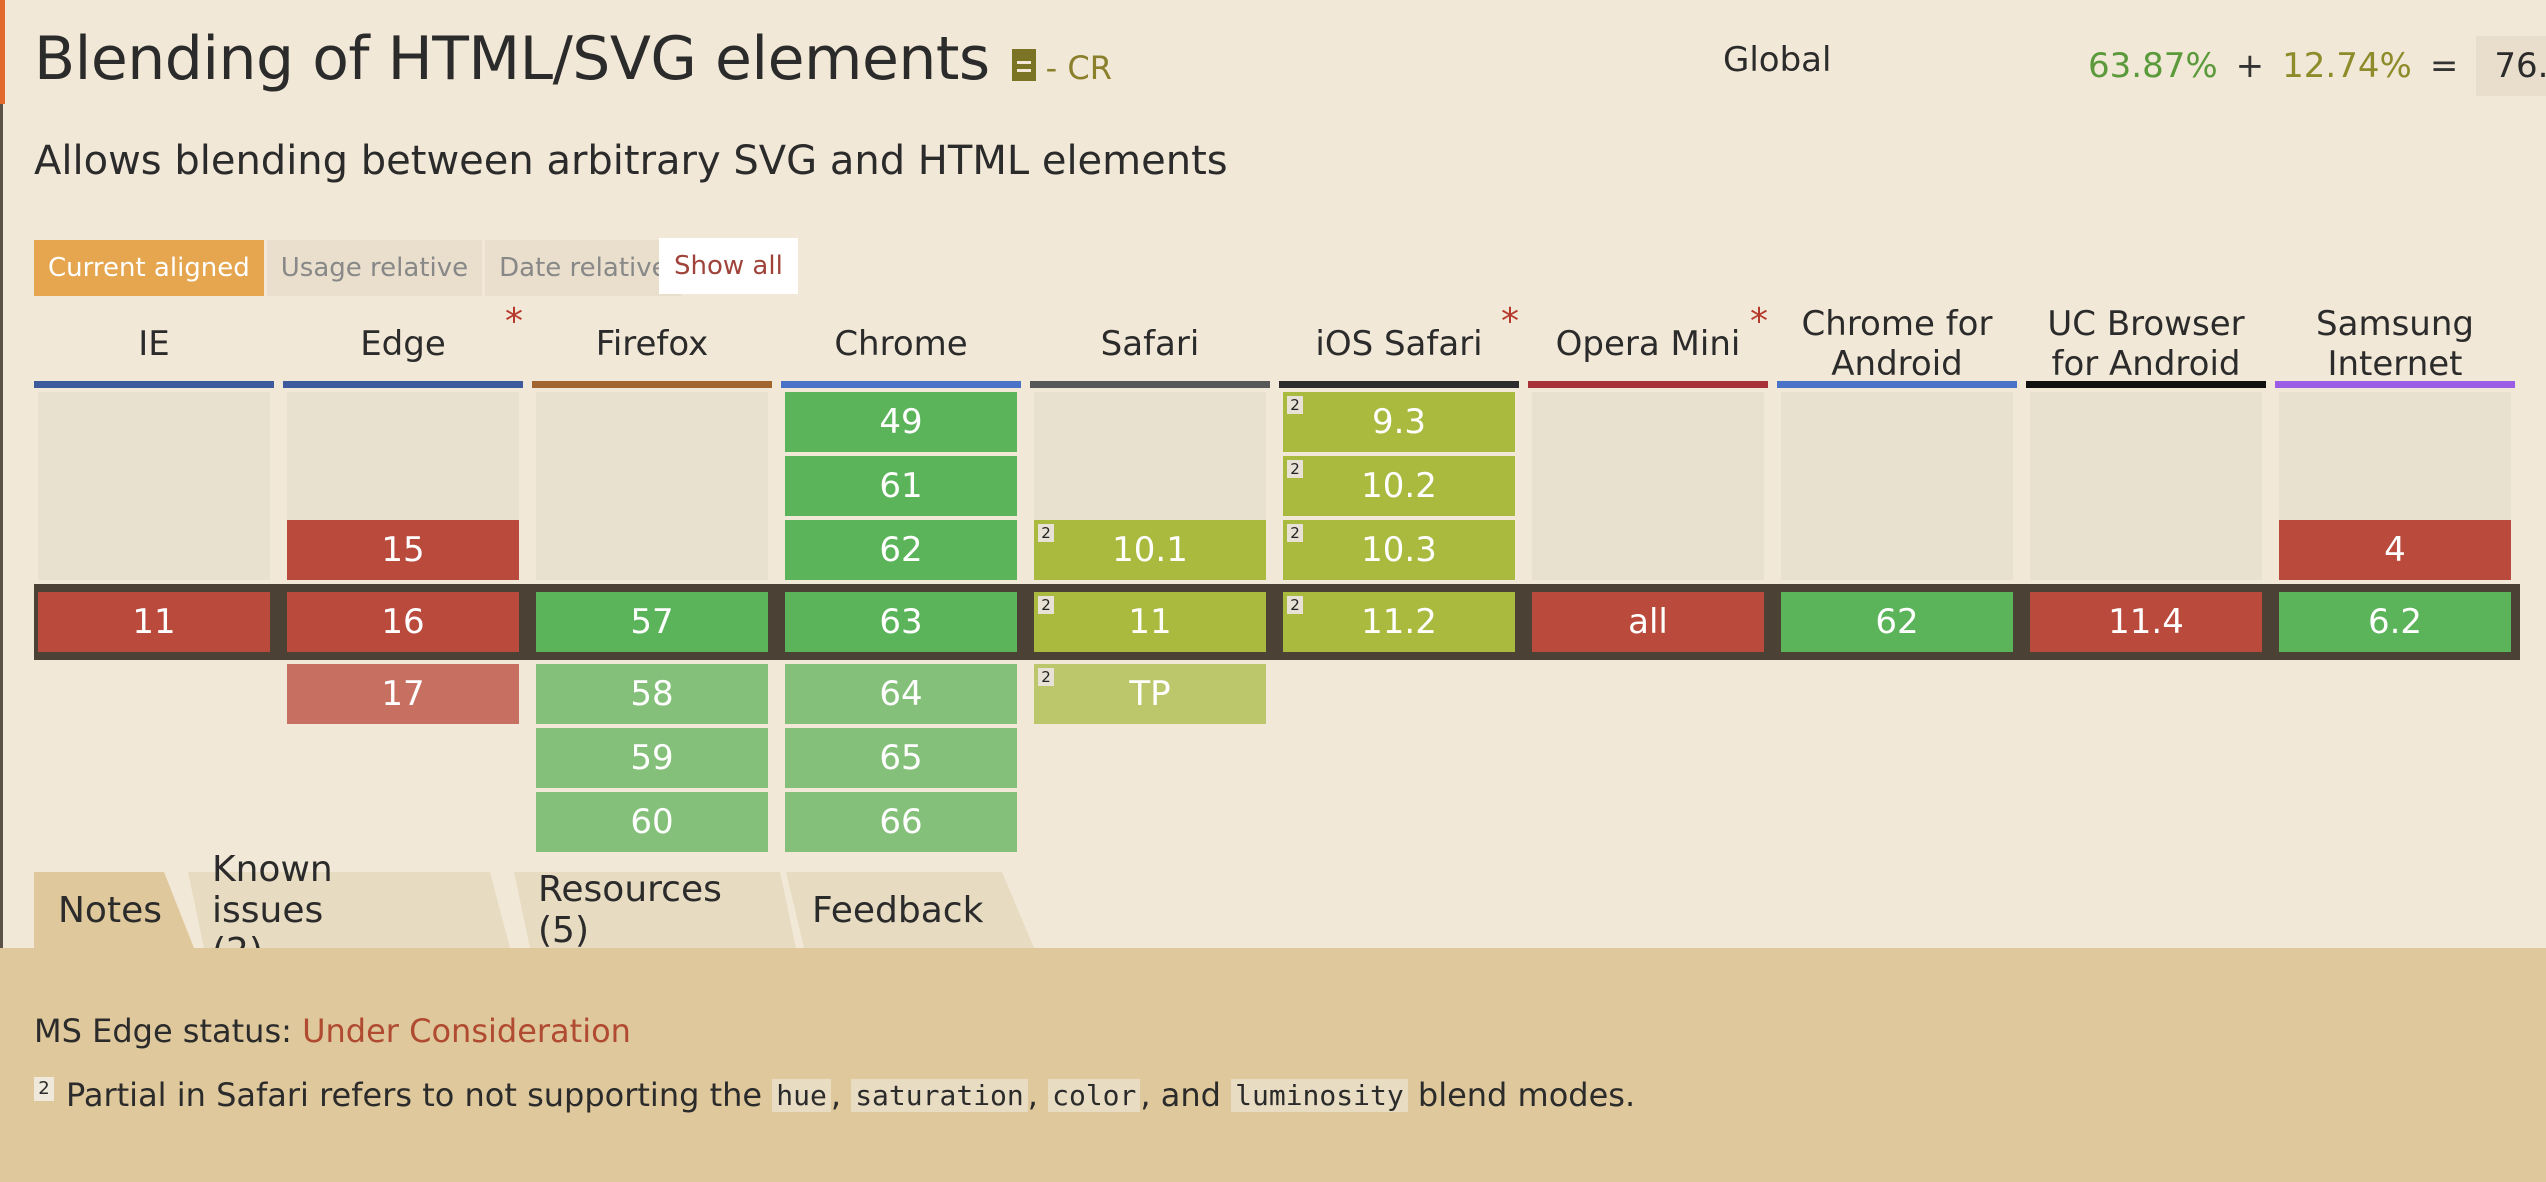 Image resolution: width=2546 pixels, height=1182 pixels. Describe the element at coordinates (1094, 1095) in the screenshot. I see `code-color: color` at that location.